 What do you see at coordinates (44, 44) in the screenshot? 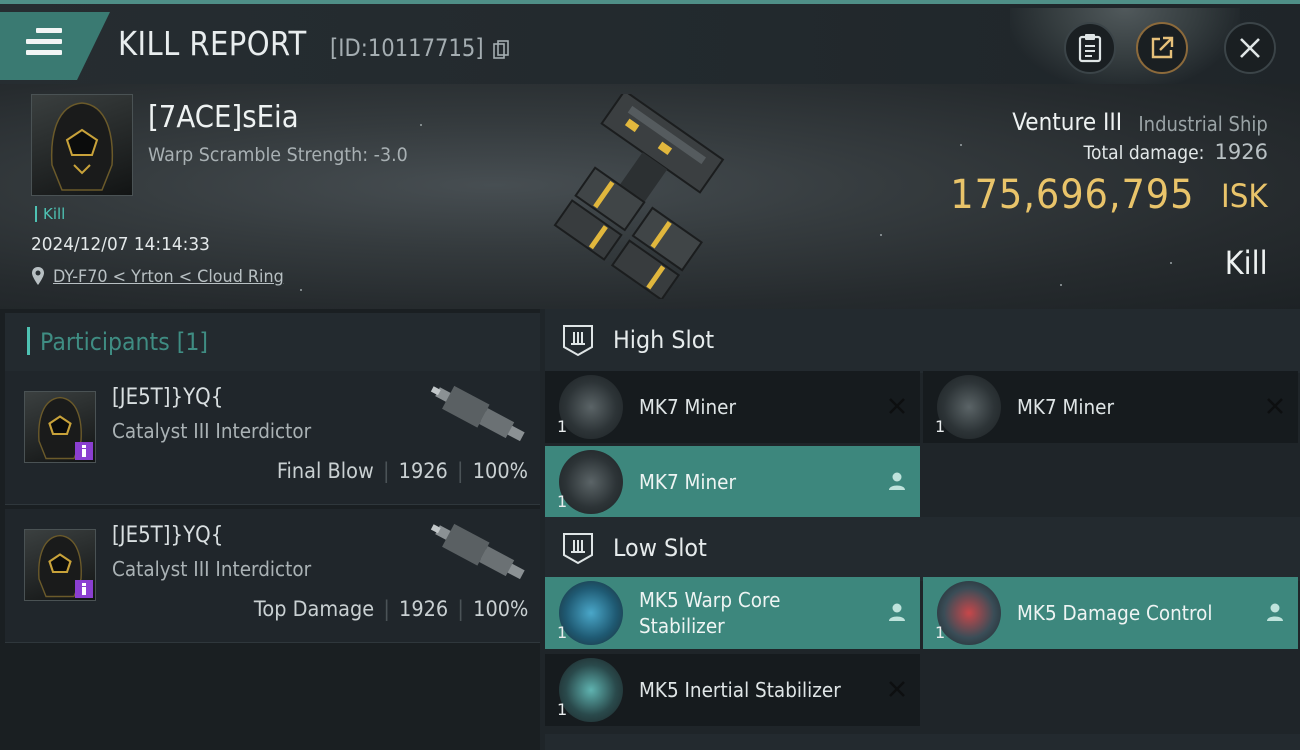
I see `menu-icon` at bounding box center [44, 44].